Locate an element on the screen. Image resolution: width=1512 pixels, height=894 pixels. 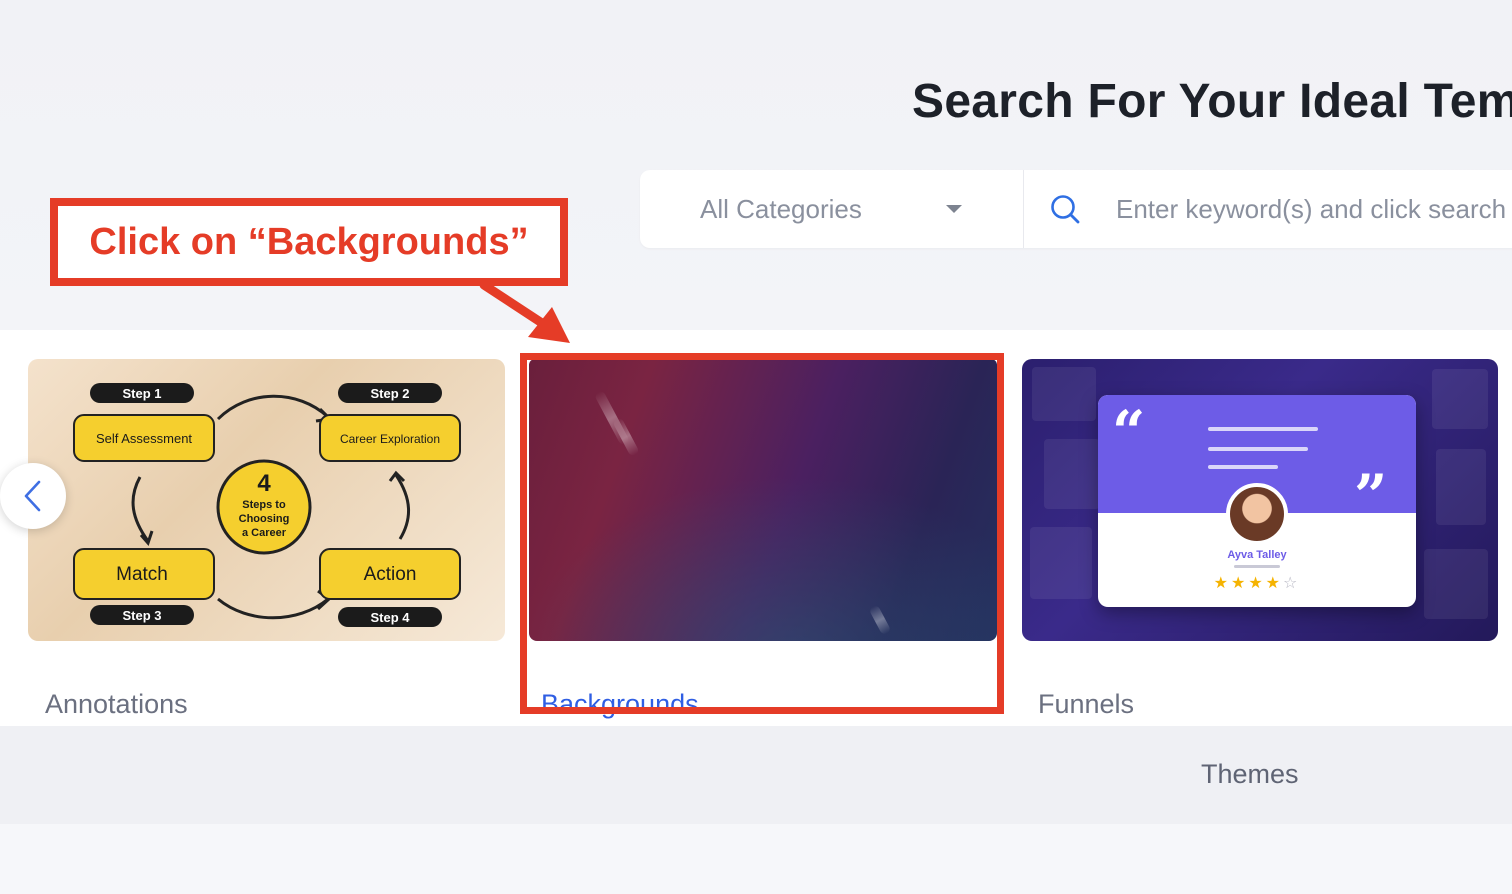
carousel-prev-button is located at coordinates (33, 496).